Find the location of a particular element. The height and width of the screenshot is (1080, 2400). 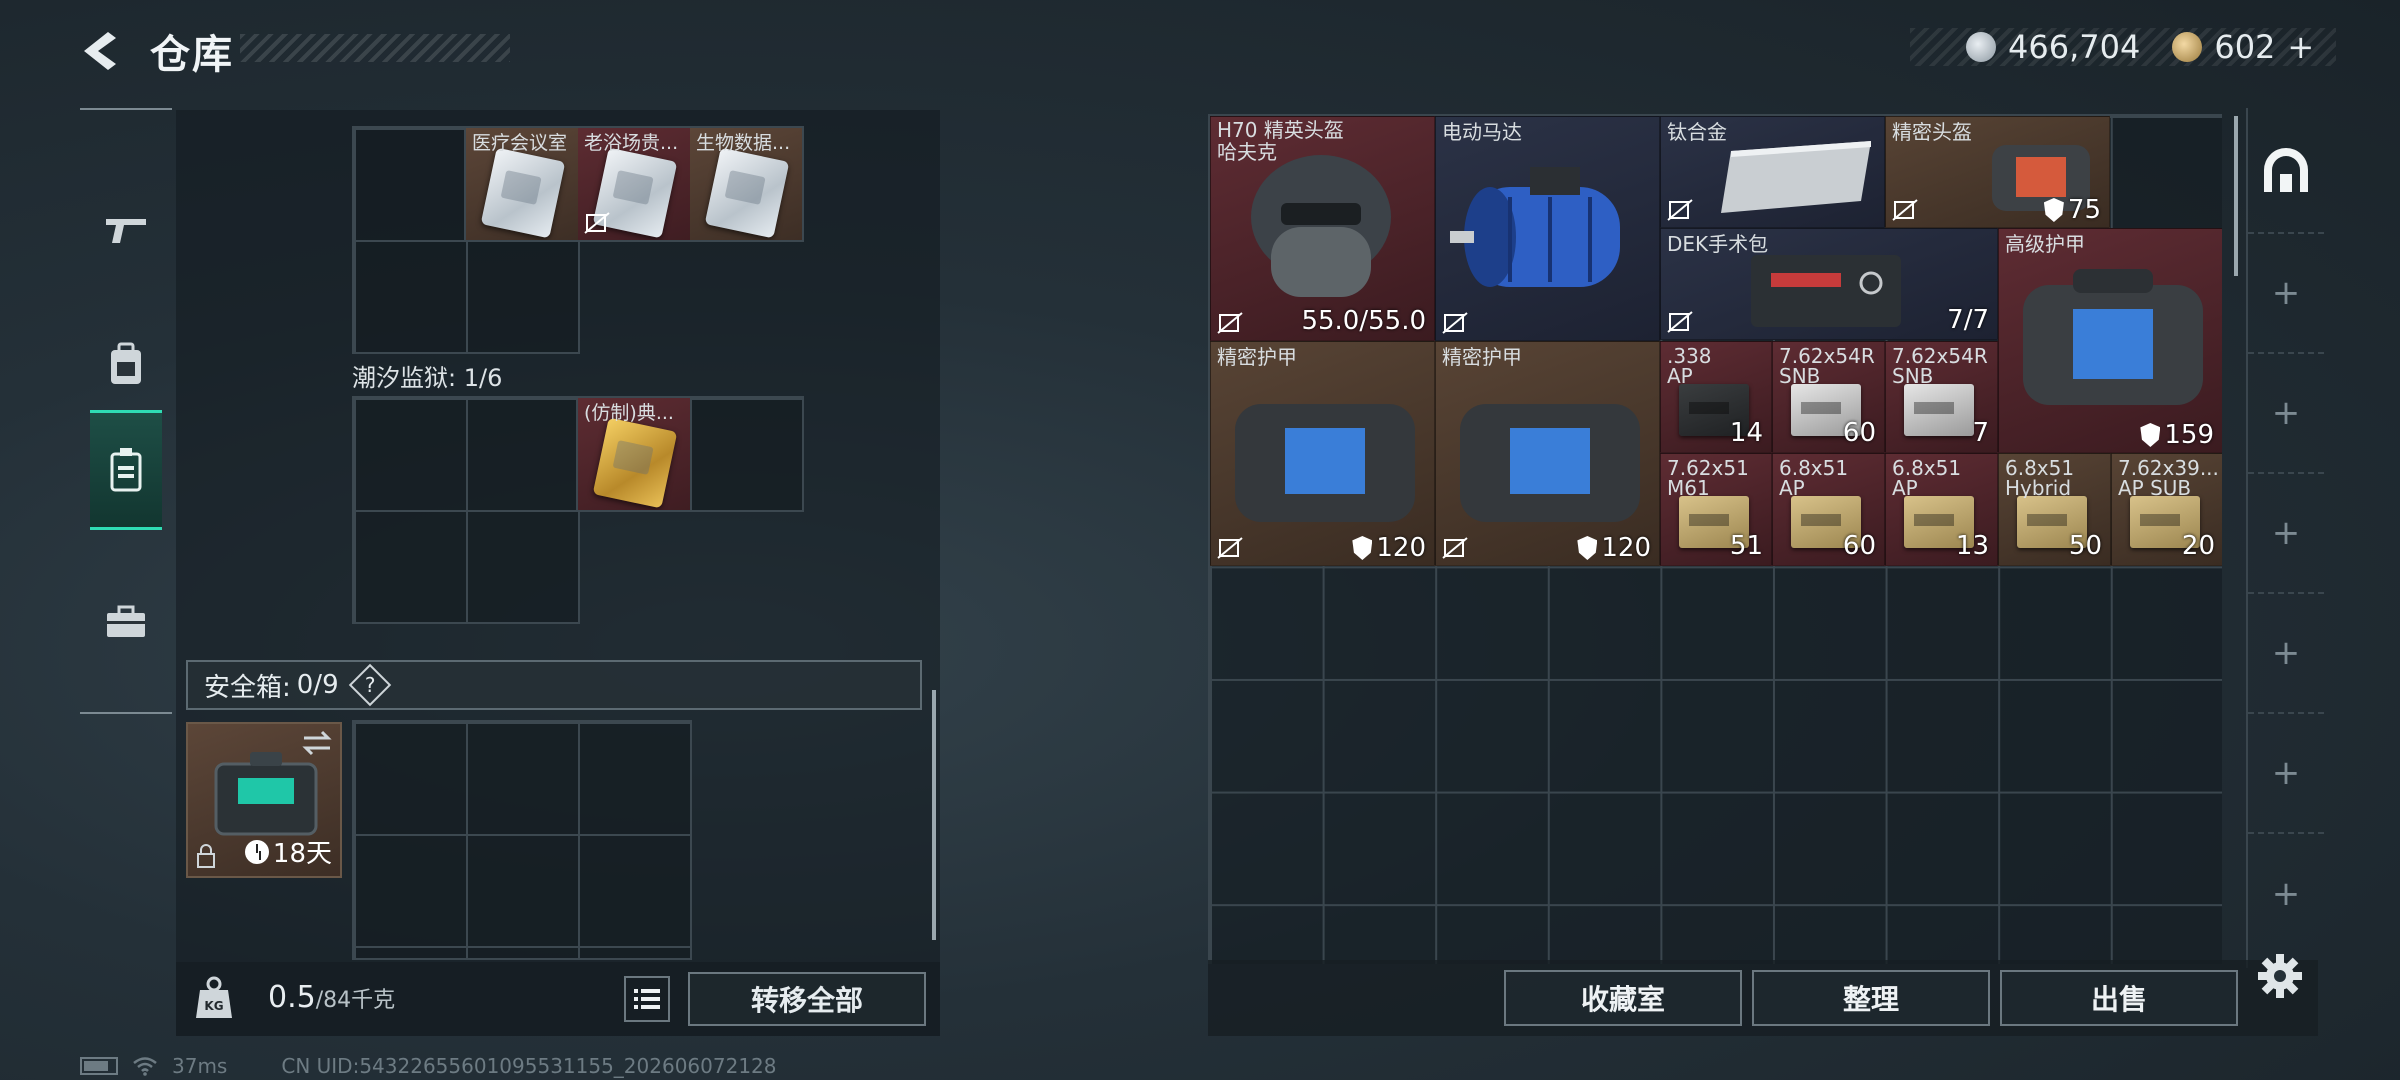

helmet-icon is located at coordinates (1321, 226).